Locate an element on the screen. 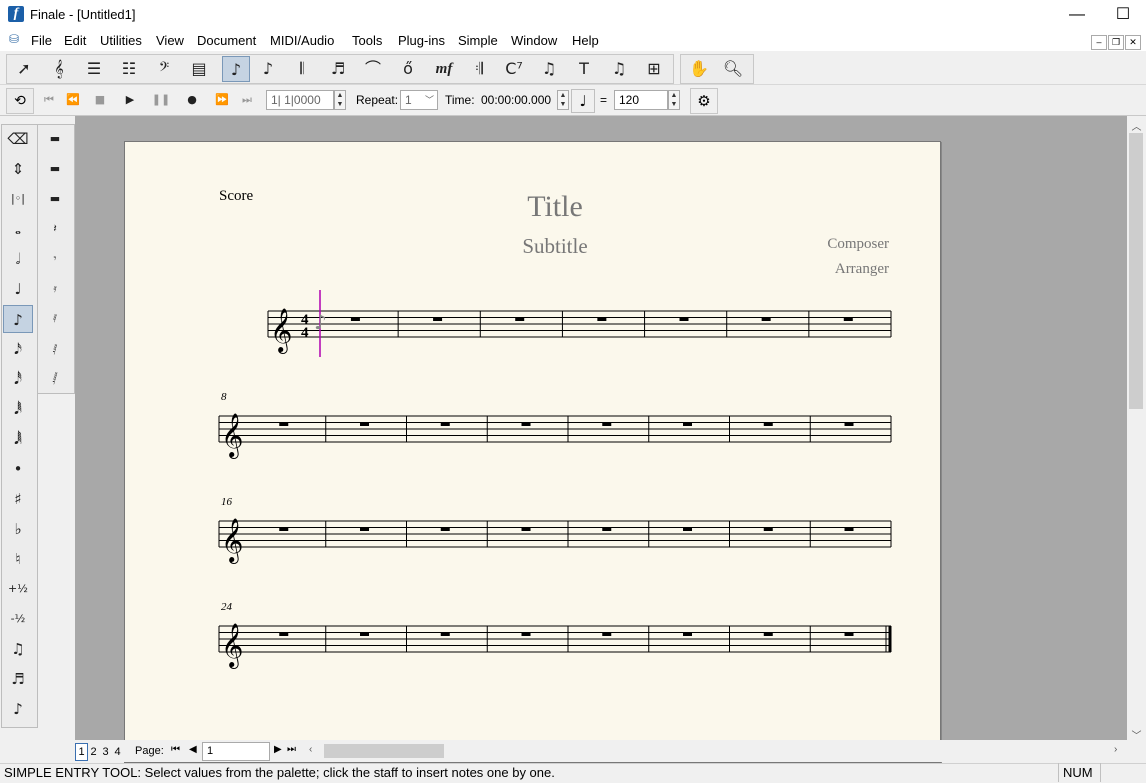 The width and height of the screenshot is (1146, 783). previous-page-icon: ◀ is located at coordinates (193, 749).